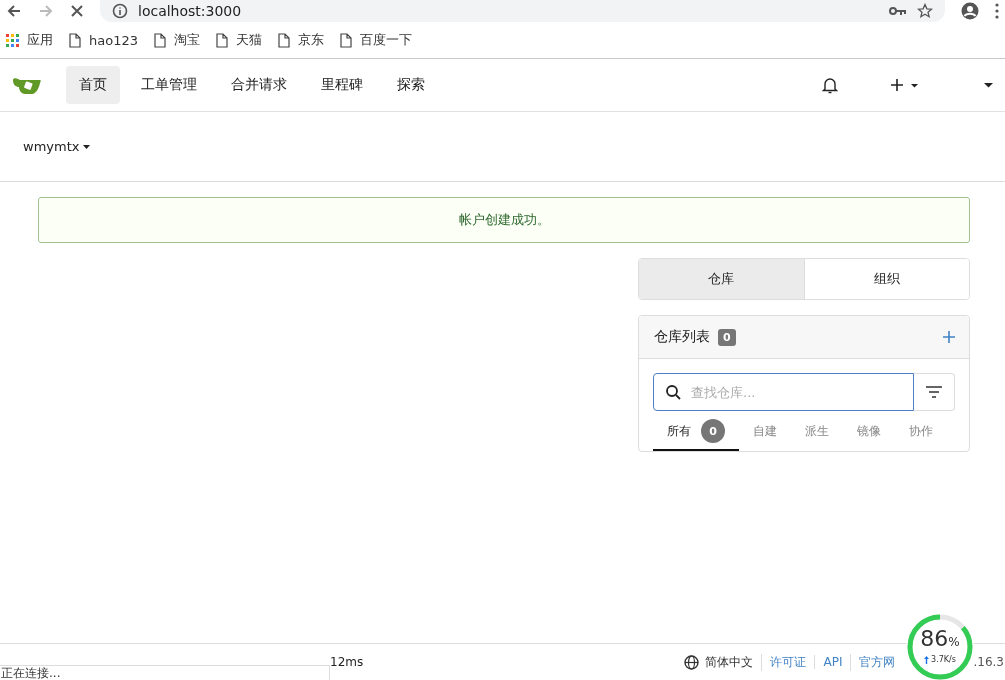 This screenshot has height=680, width=1005. What do you see at coordinates (14, 11) in the screenshot?
I see `back-icon` at bounding box center [14, 11].